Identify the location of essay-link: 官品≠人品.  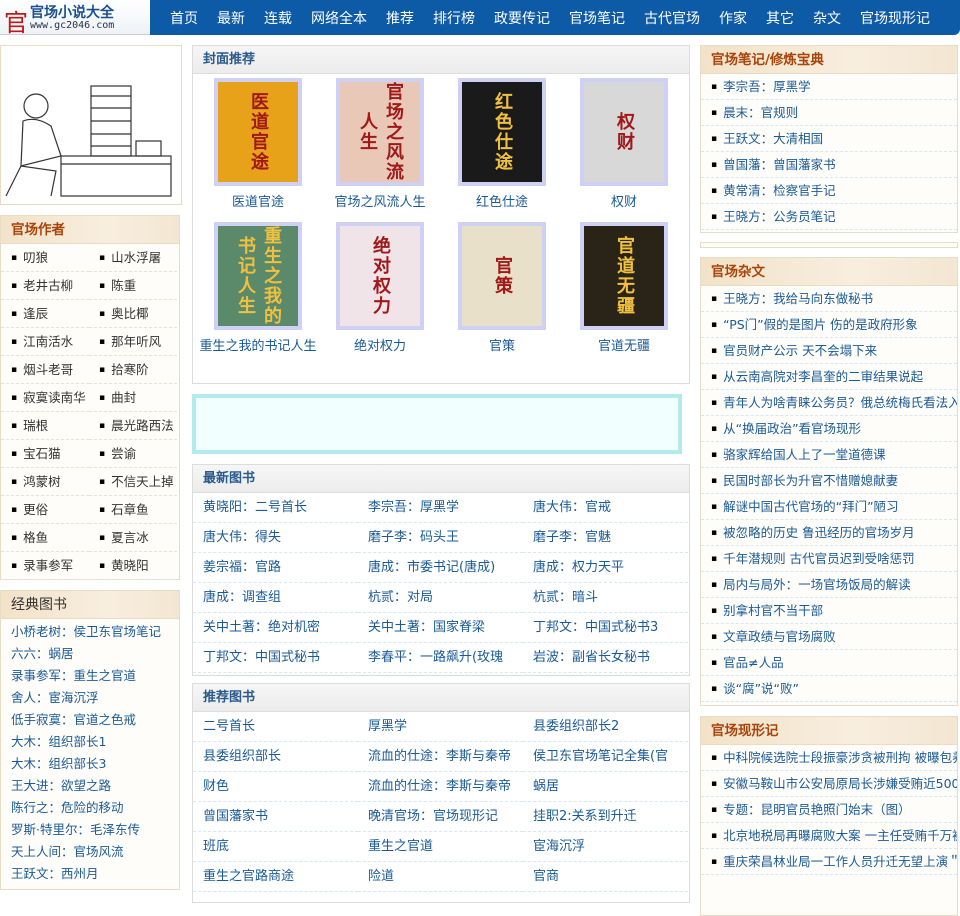
(829, 663).